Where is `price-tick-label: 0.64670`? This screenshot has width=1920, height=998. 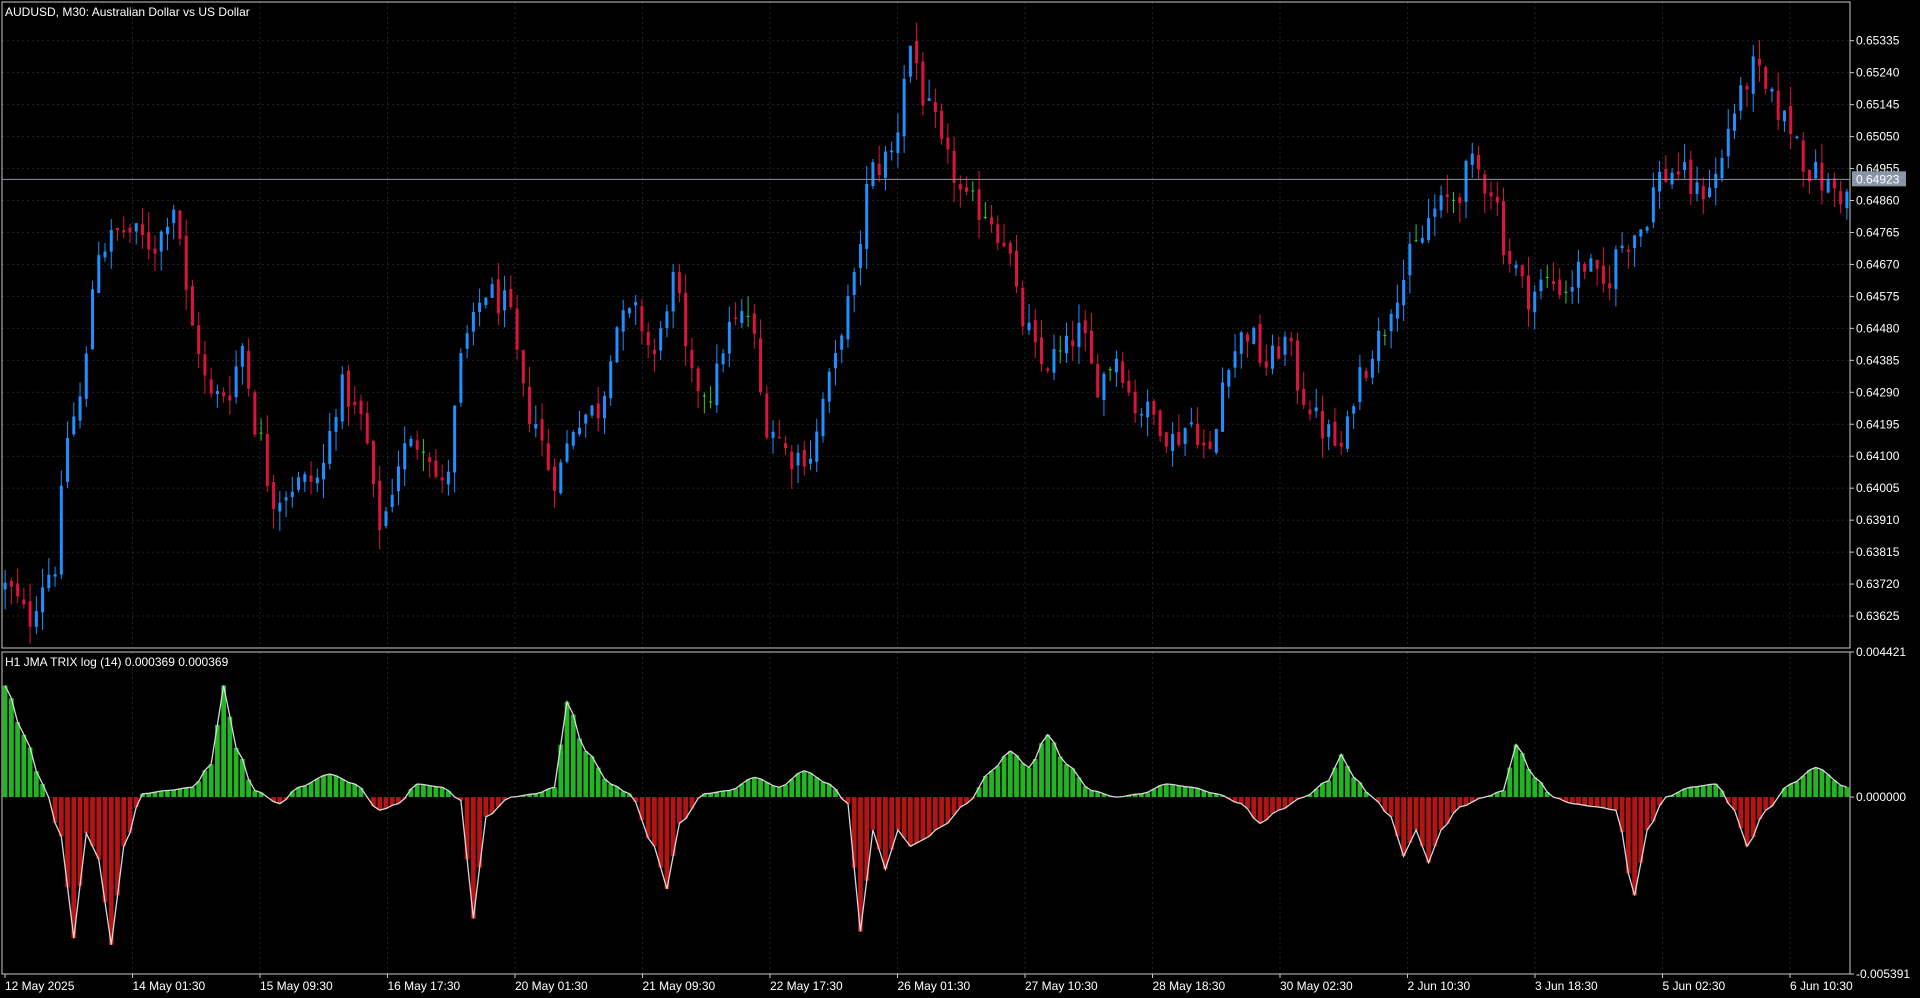 price-tick-label: 0.64670 is located at coordinates (1878, 264).